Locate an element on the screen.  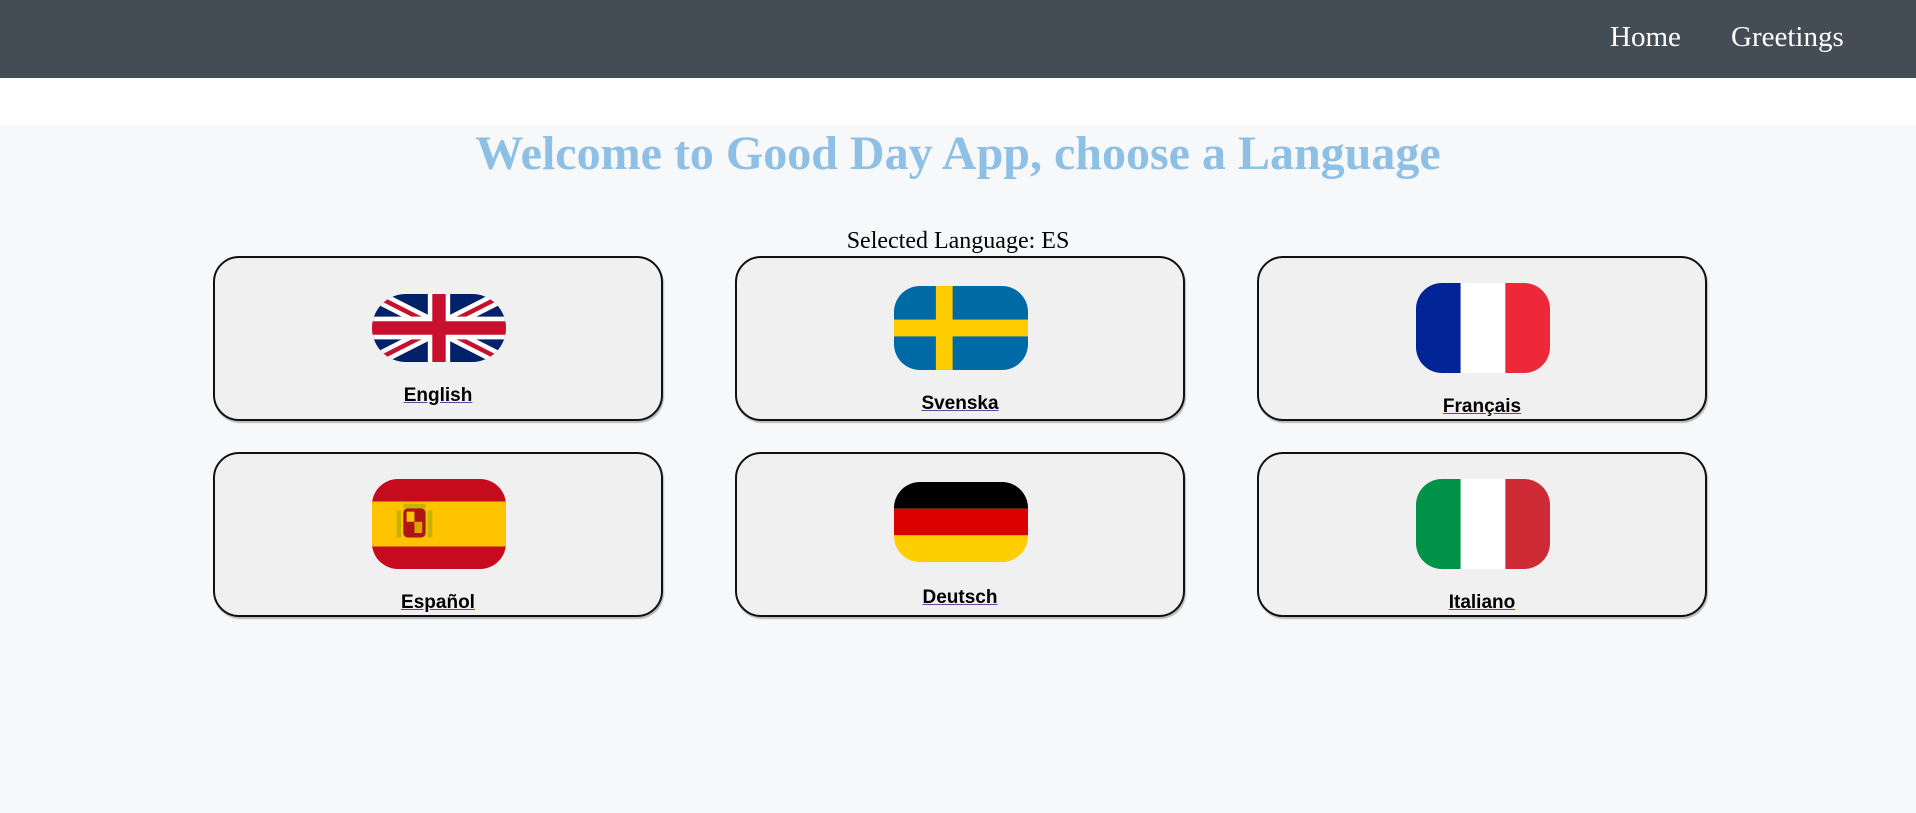
language-label-svenska: Svenska is located at coordinates (960, 404).